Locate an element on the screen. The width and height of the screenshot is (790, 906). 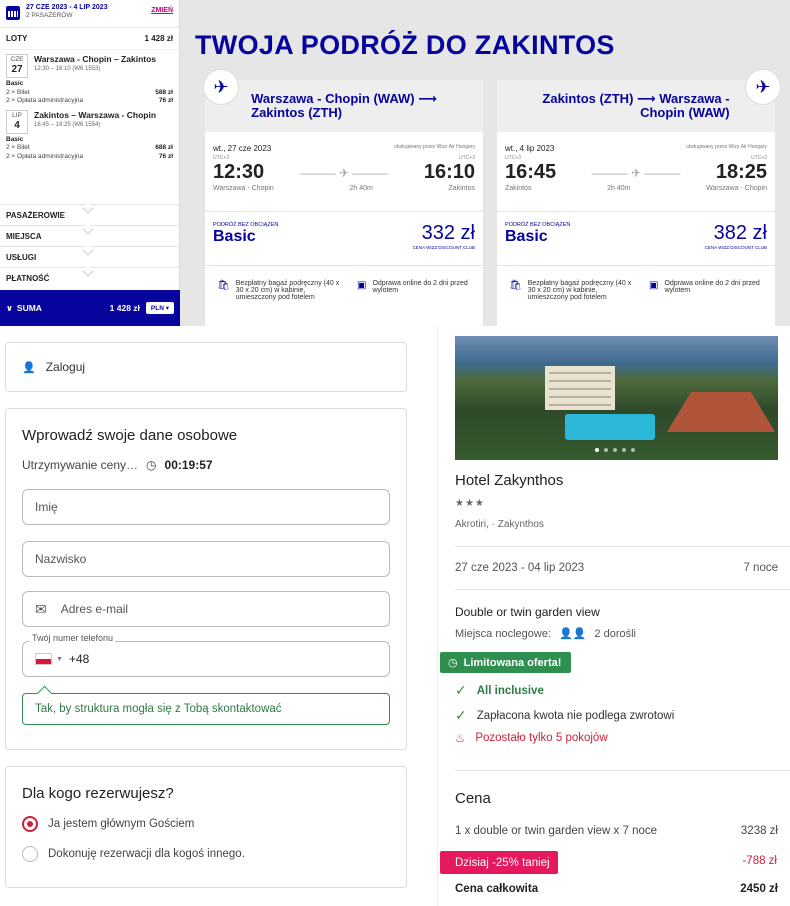
radio-label: Dokonuję rezerwacji dla kogoś innego. is located at coordinates (146, 854).